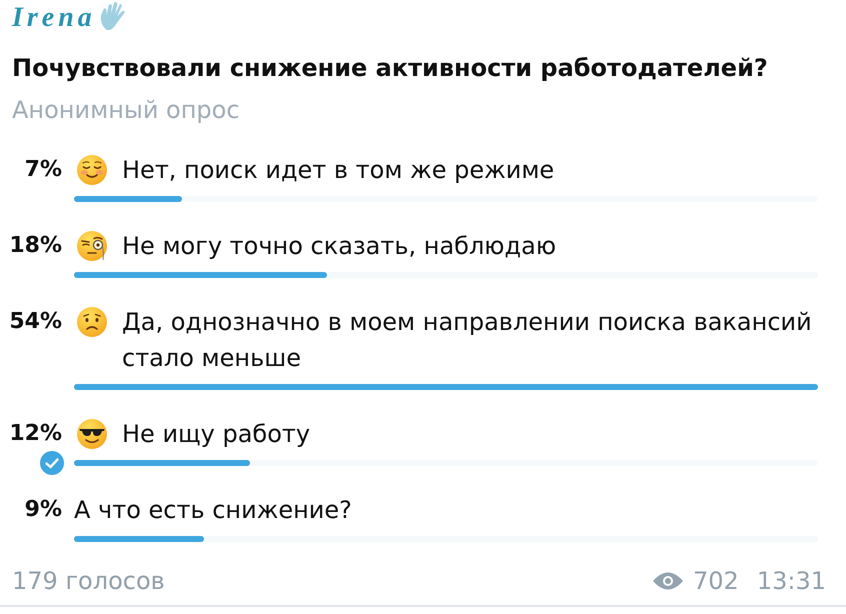  What do you see at coordinates (92, 170) in the screenshot?
I see `smiling-face-icon` at bounding box center [92, 170].